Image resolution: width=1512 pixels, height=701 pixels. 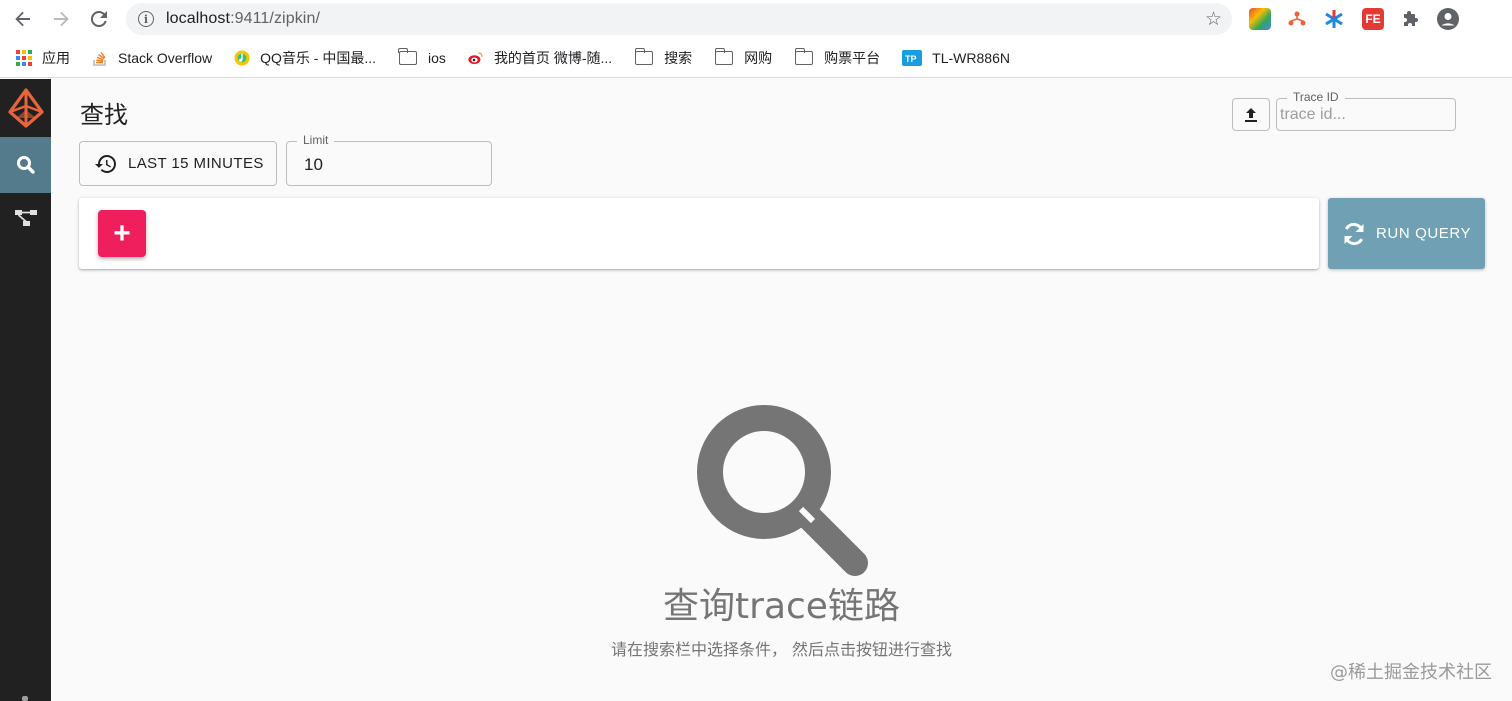 What do you see at coordinates (422, 58) in the screenshot?
I see `bookmark-folder-ios: ios` at bounding box center [422, 58].